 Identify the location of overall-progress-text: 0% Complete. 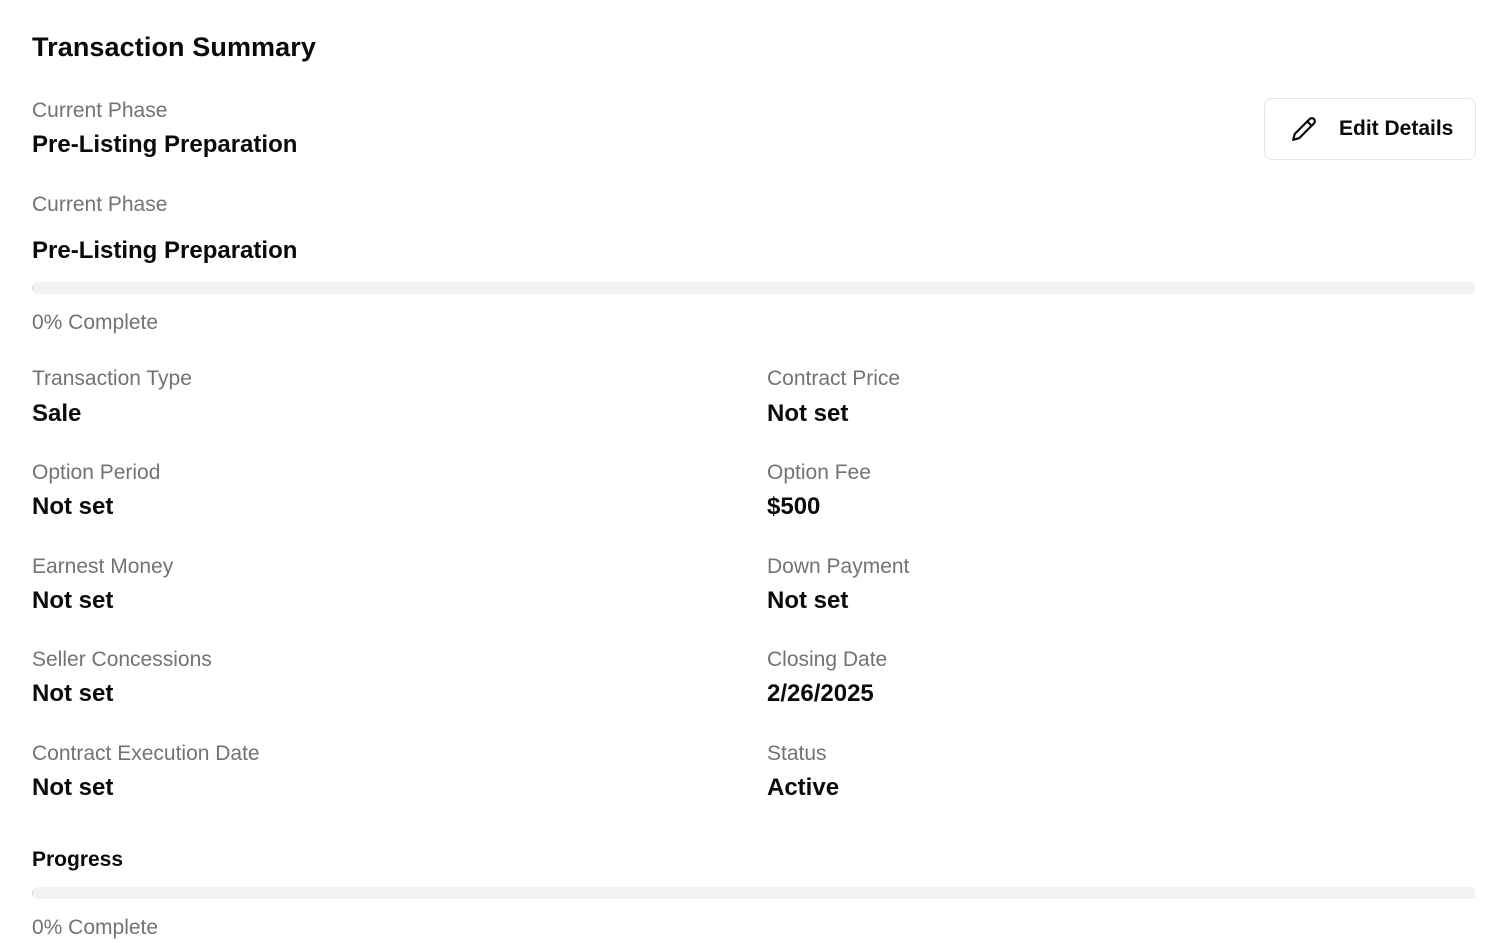
(95, 927).